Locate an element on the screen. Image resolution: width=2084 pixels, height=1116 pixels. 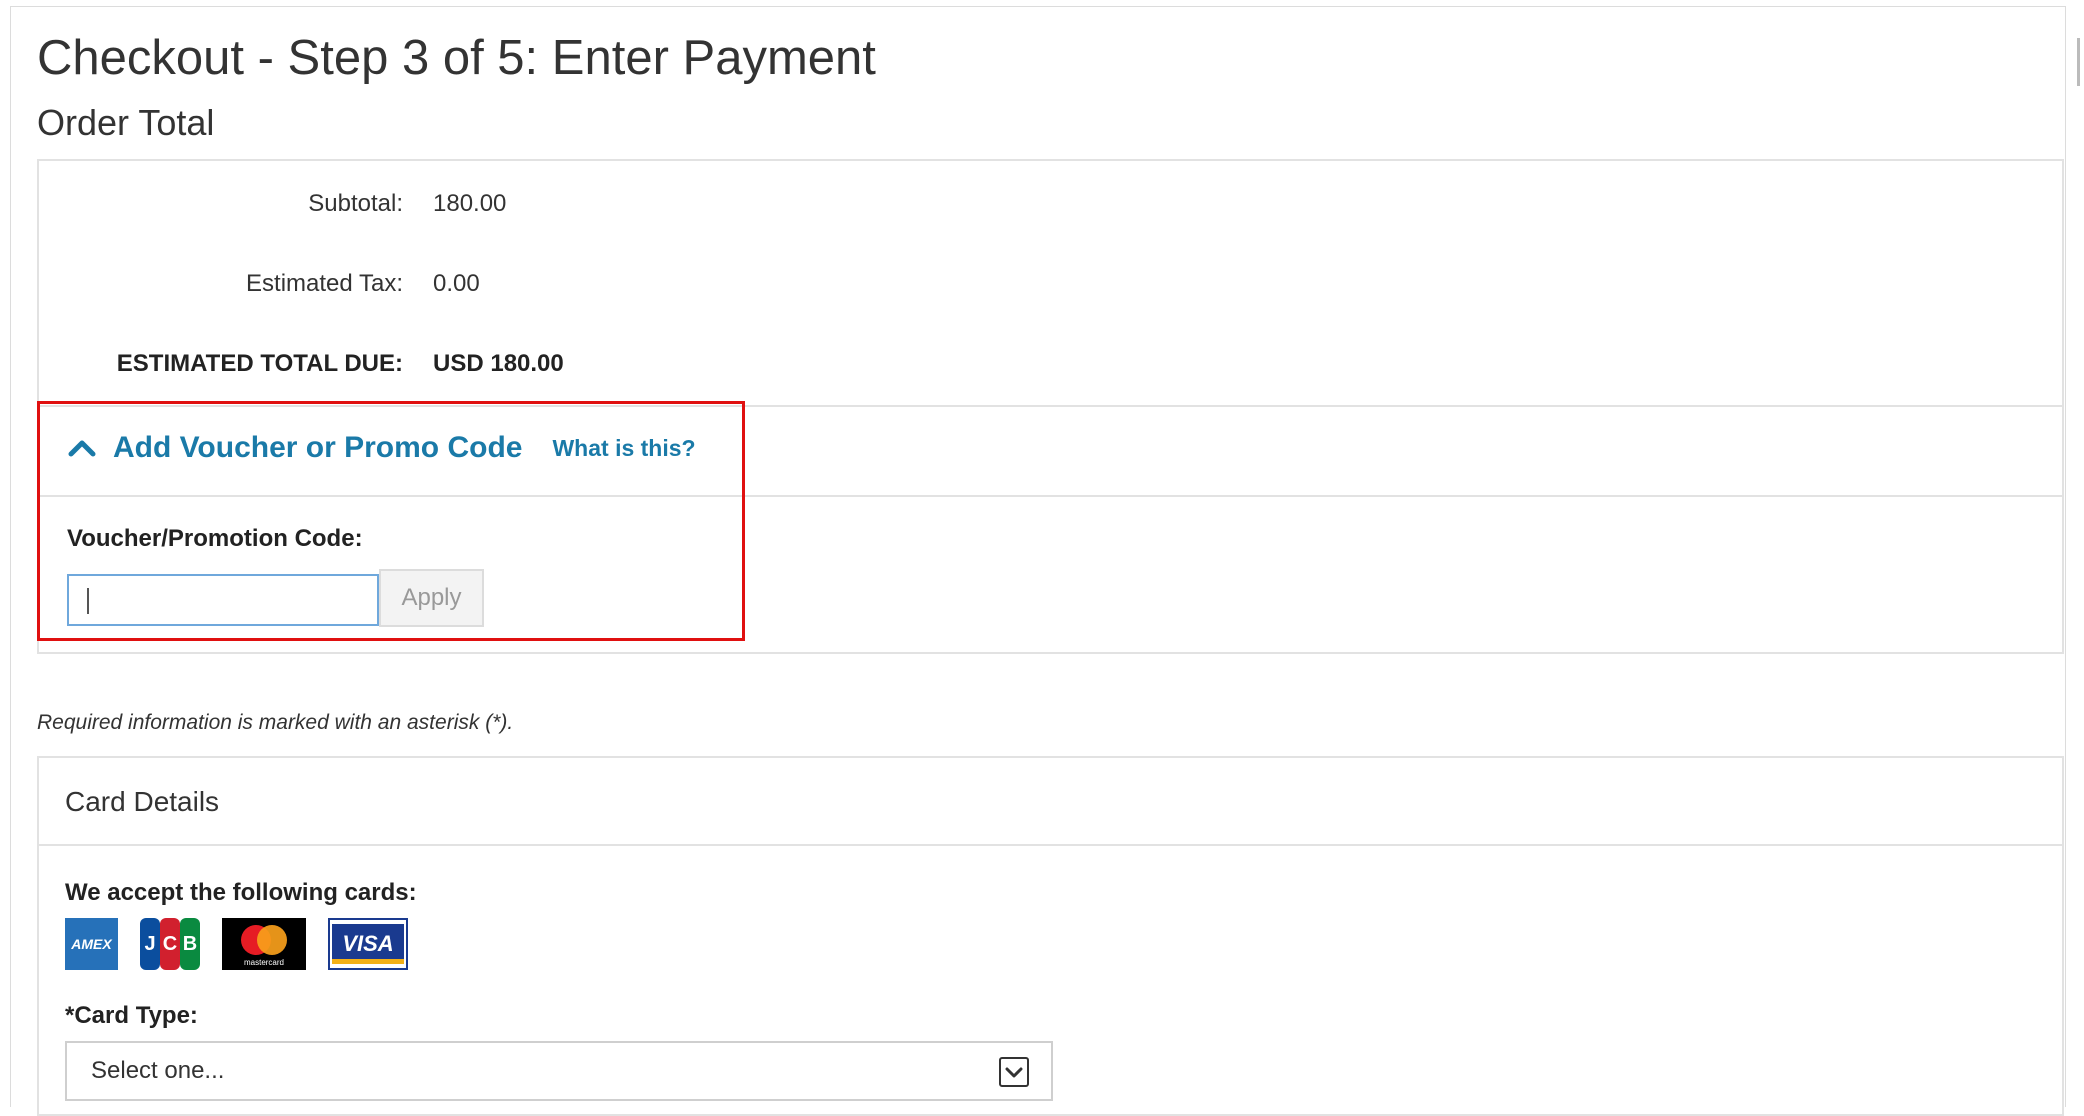
voucher-toggle: Add Voucher or Promo Code What is this? is located at coordinates (381, 448).